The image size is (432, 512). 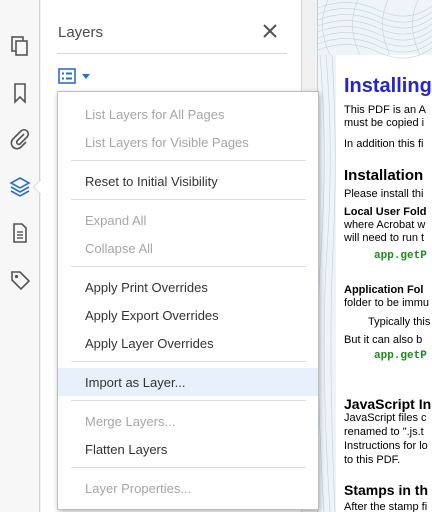 What do you see at coordinates (20, 46) in the screenshot?
I see `page-thumbnails-icon` at bounding box center [20, 46].